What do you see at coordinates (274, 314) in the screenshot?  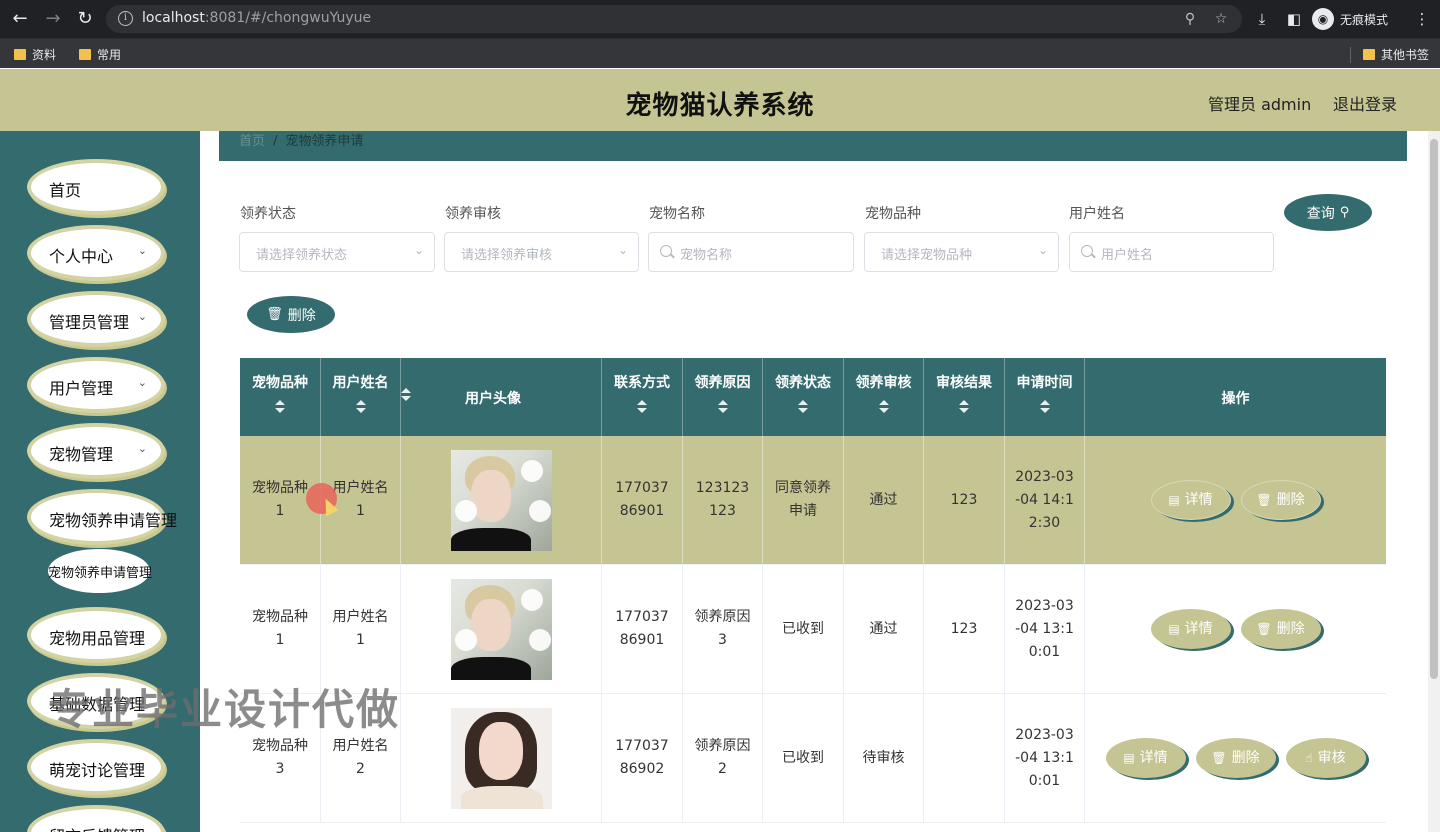 I see `trash-icon: 🗑` at bounding box center [274, 314].